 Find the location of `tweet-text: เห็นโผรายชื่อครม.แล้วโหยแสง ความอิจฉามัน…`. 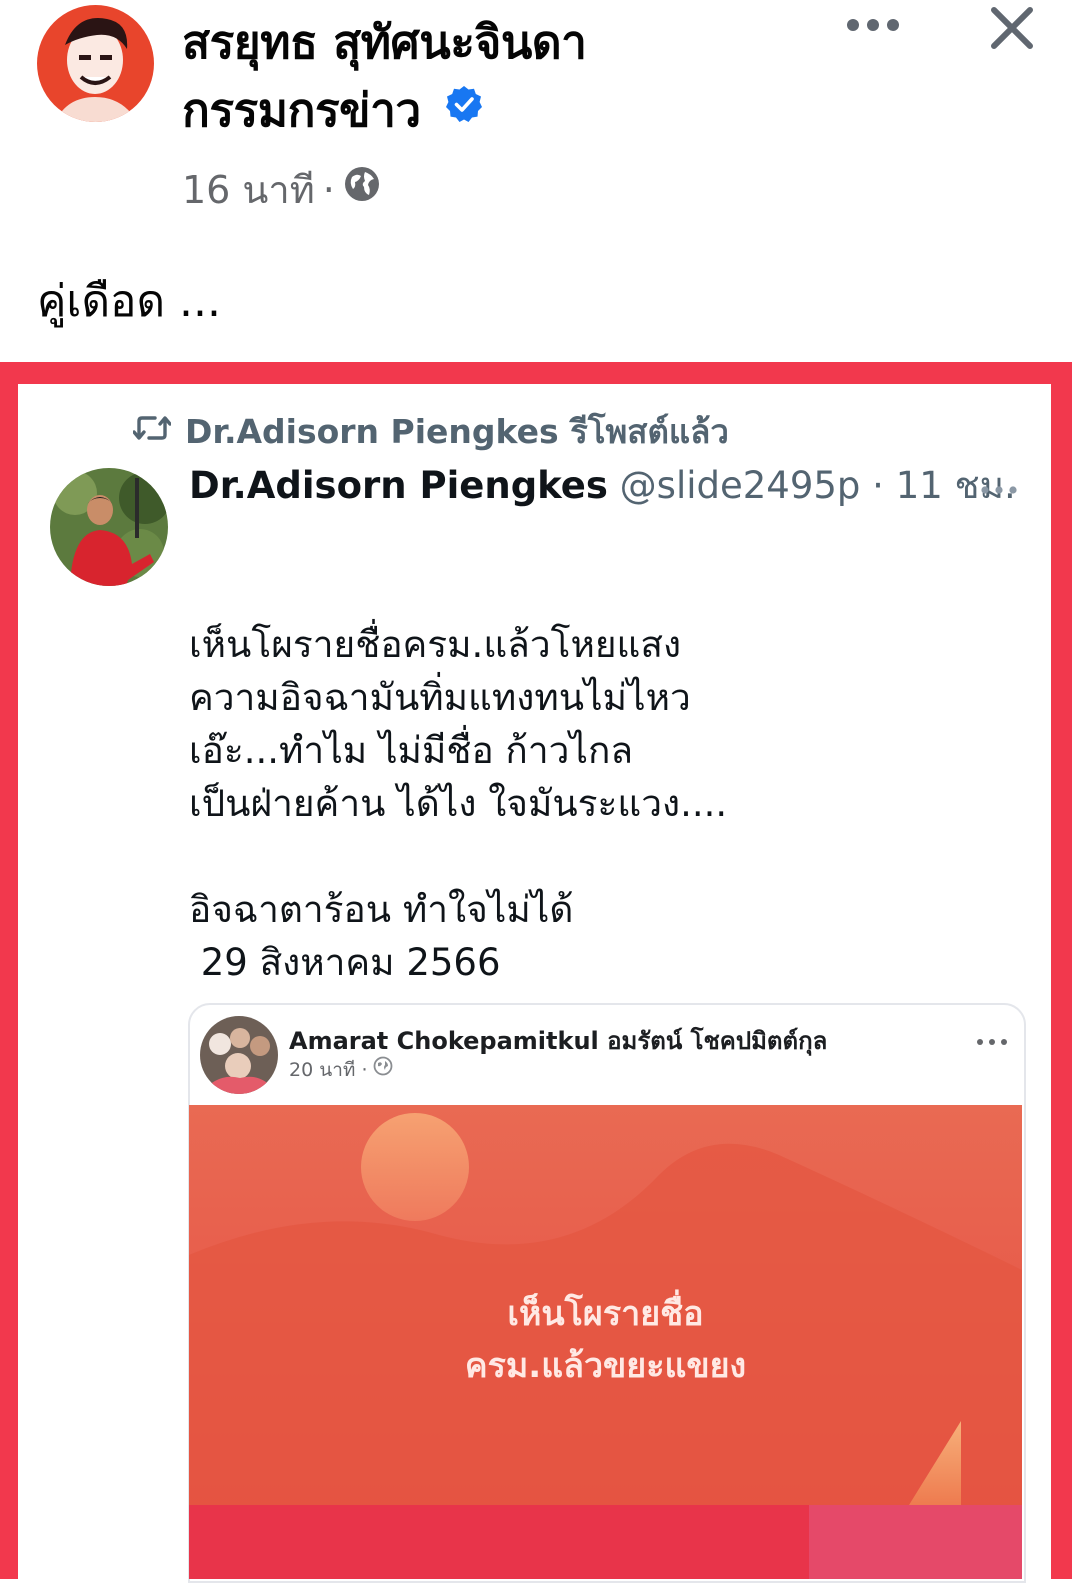

tweet-text: เห็นโผรายชื่อครม.แล้วโหยแสง ความอิจฉามัน… is located at coordinates (458, 803).